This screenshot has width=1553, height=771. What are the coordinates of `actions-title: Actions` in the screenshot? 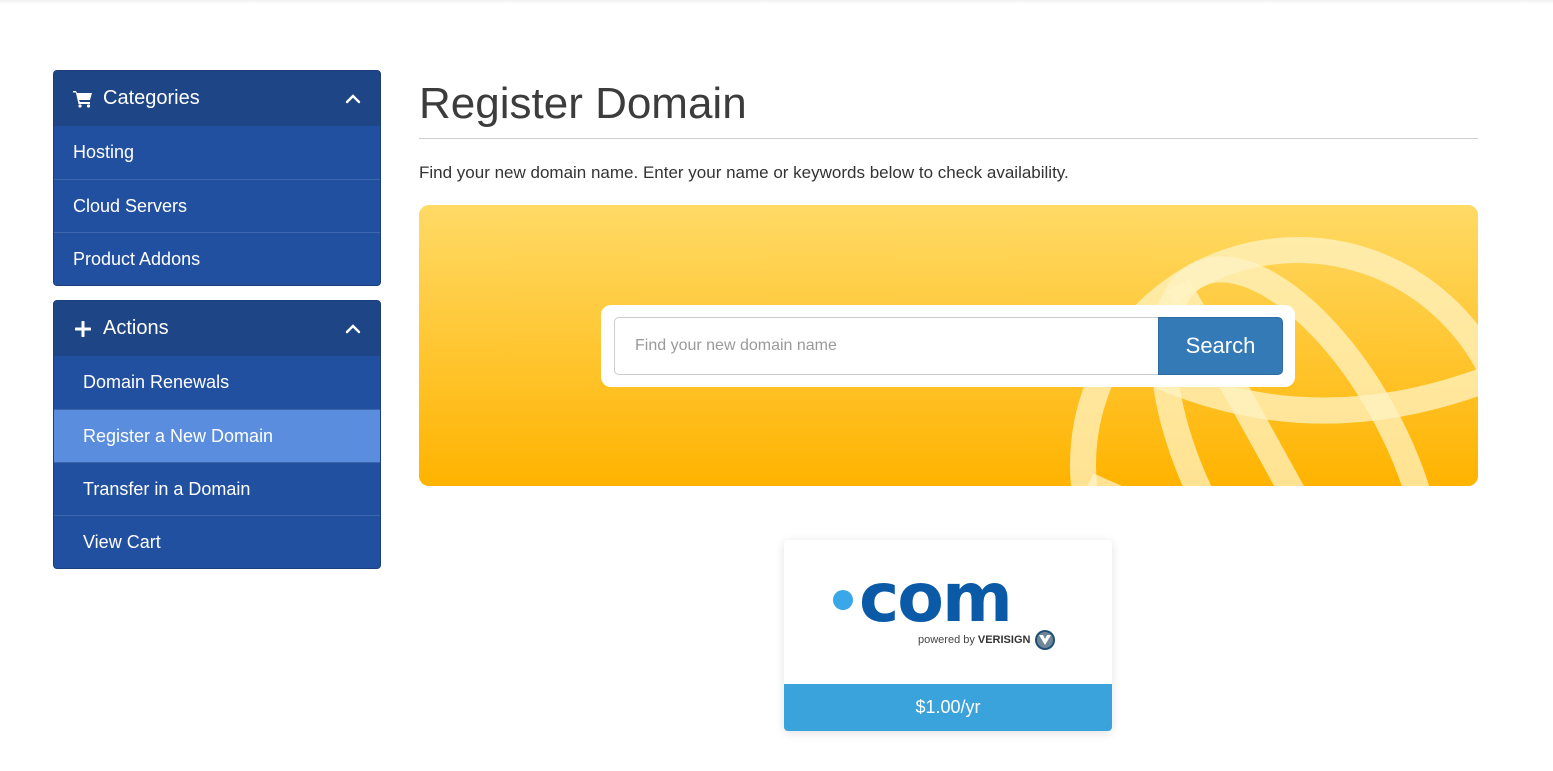 It's located at (136, 328).